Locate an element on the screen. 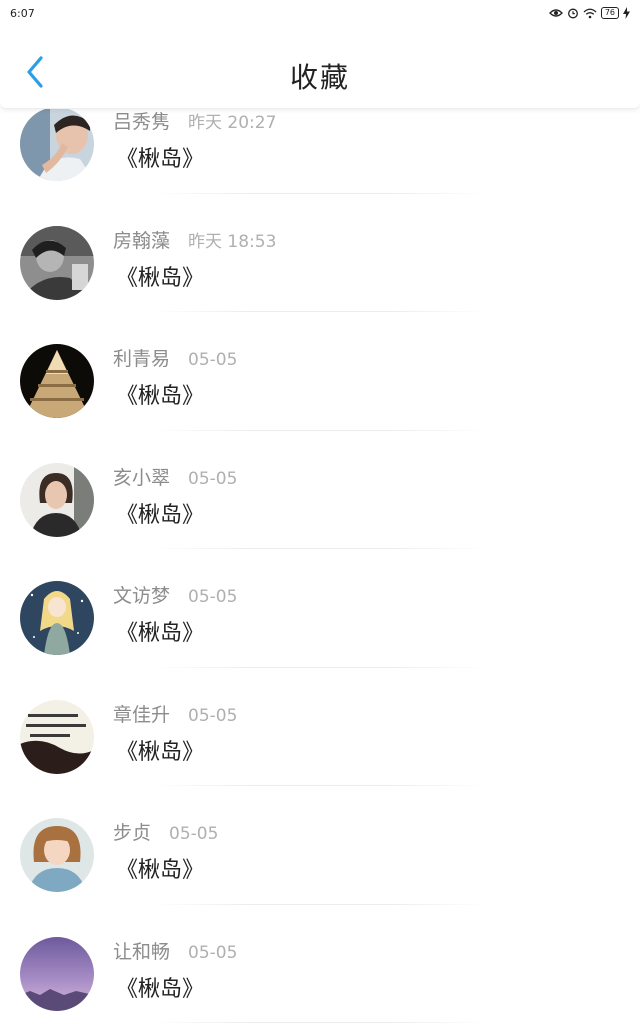  header-bar: 收藏 is located at coordinates (320, 65).